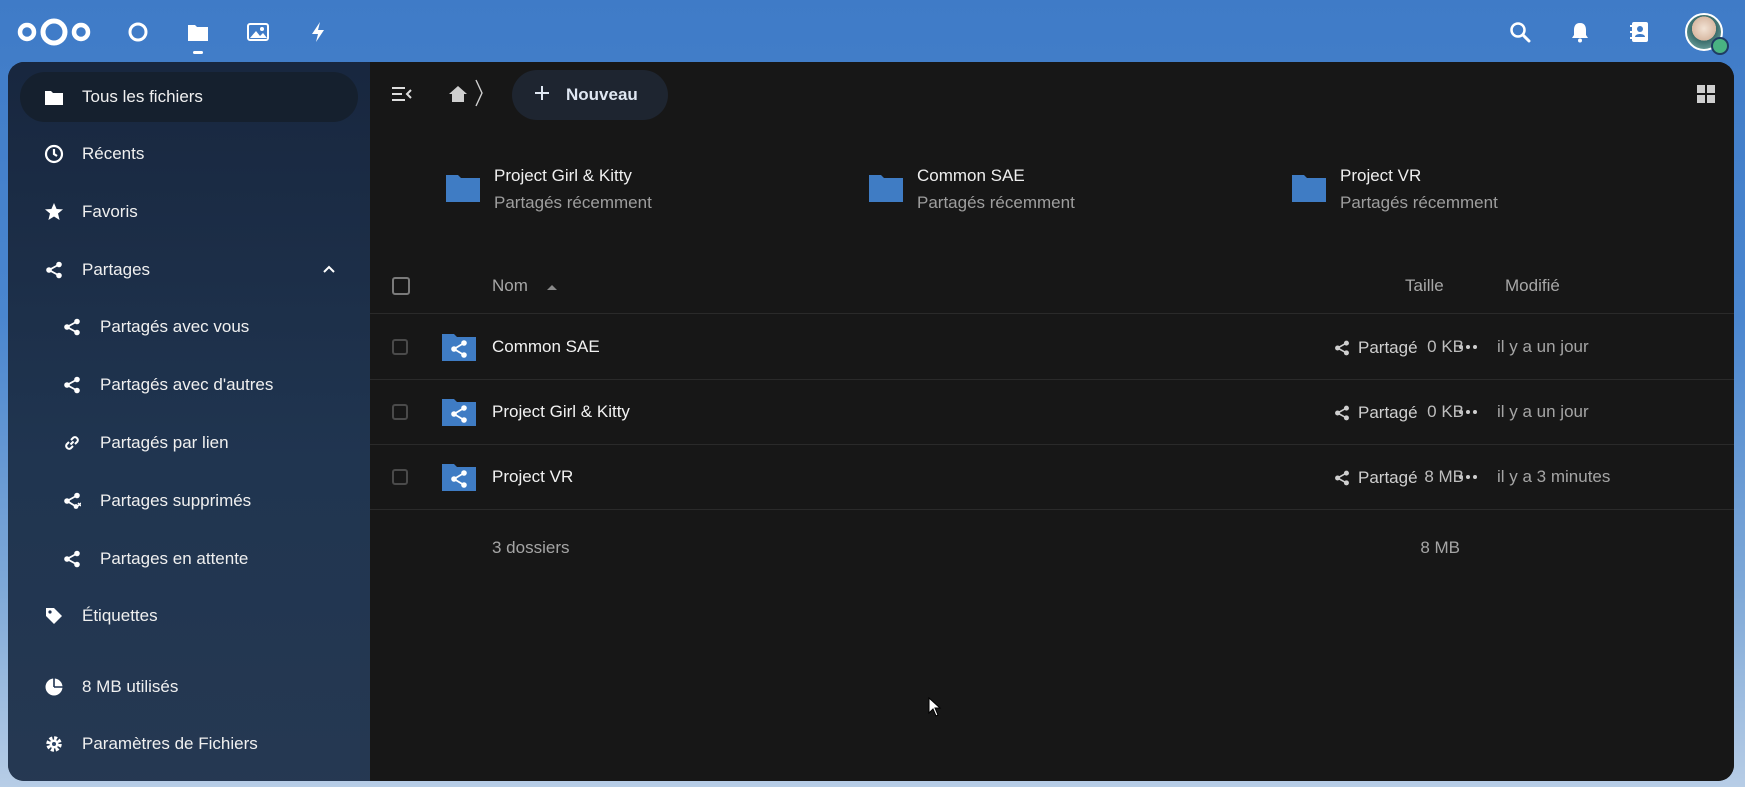 The width and height of the screenshot is (1745, 787). Describe the element at coordinates (524, 286) in the screenshot. I see `column-name: Nom` at that location.